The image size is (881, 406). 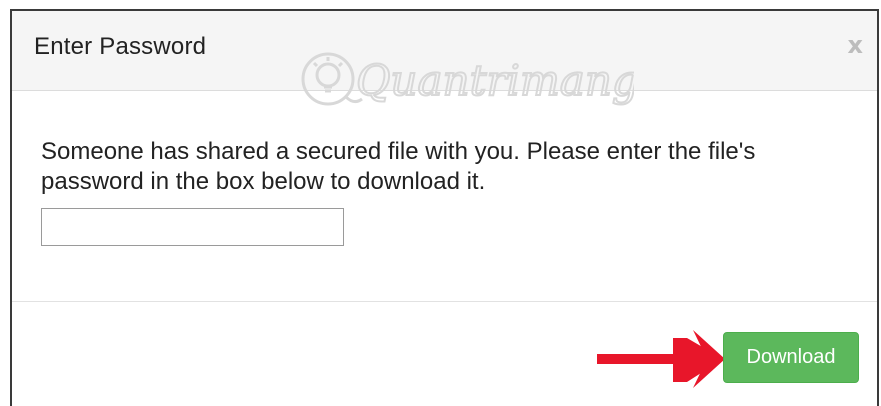 I want to click on download-button: Download, so click(x=791, y=357).